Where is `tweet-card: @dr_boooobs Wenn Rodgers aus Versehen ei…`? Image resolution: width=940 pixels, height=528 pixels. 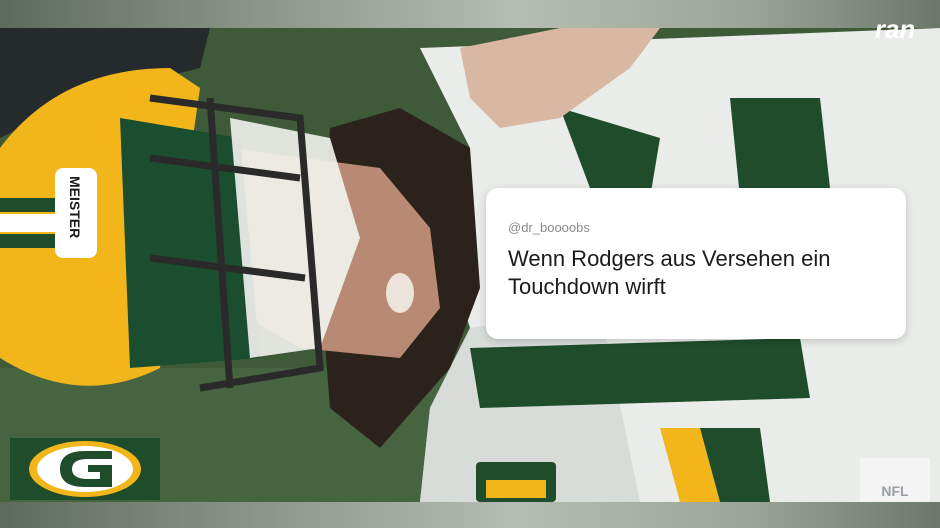
tweet-card: @dr_boooobs Wenn Rodgers aus Versehen ei… is located at coordinates (696, 263).